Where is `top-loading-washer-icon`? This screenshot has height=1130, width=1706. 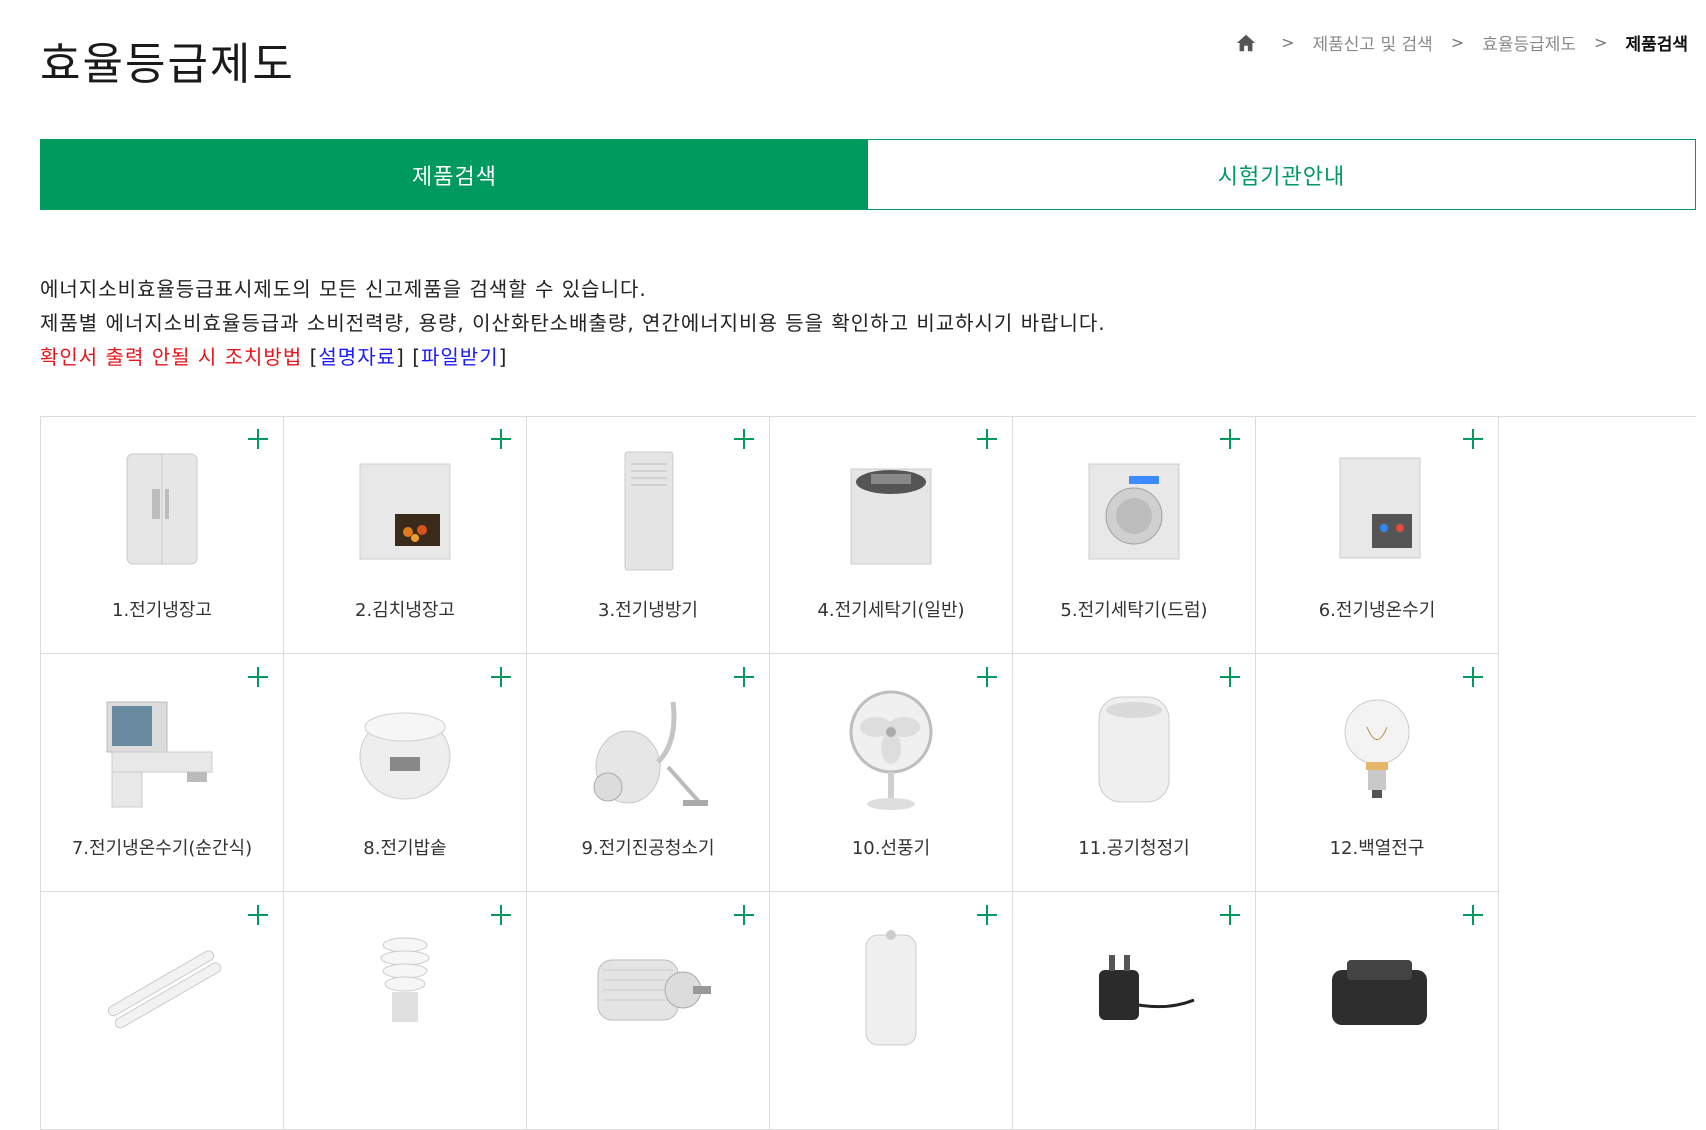 top-loading-washer-icon is located at coordinates (891, 516).